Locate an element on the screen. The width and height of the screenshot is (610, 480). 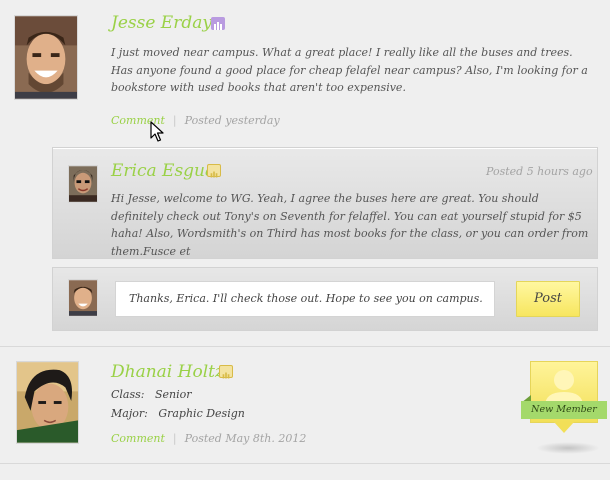
reply-author-name: Erica Esgua is located at coordinates (163, 171).